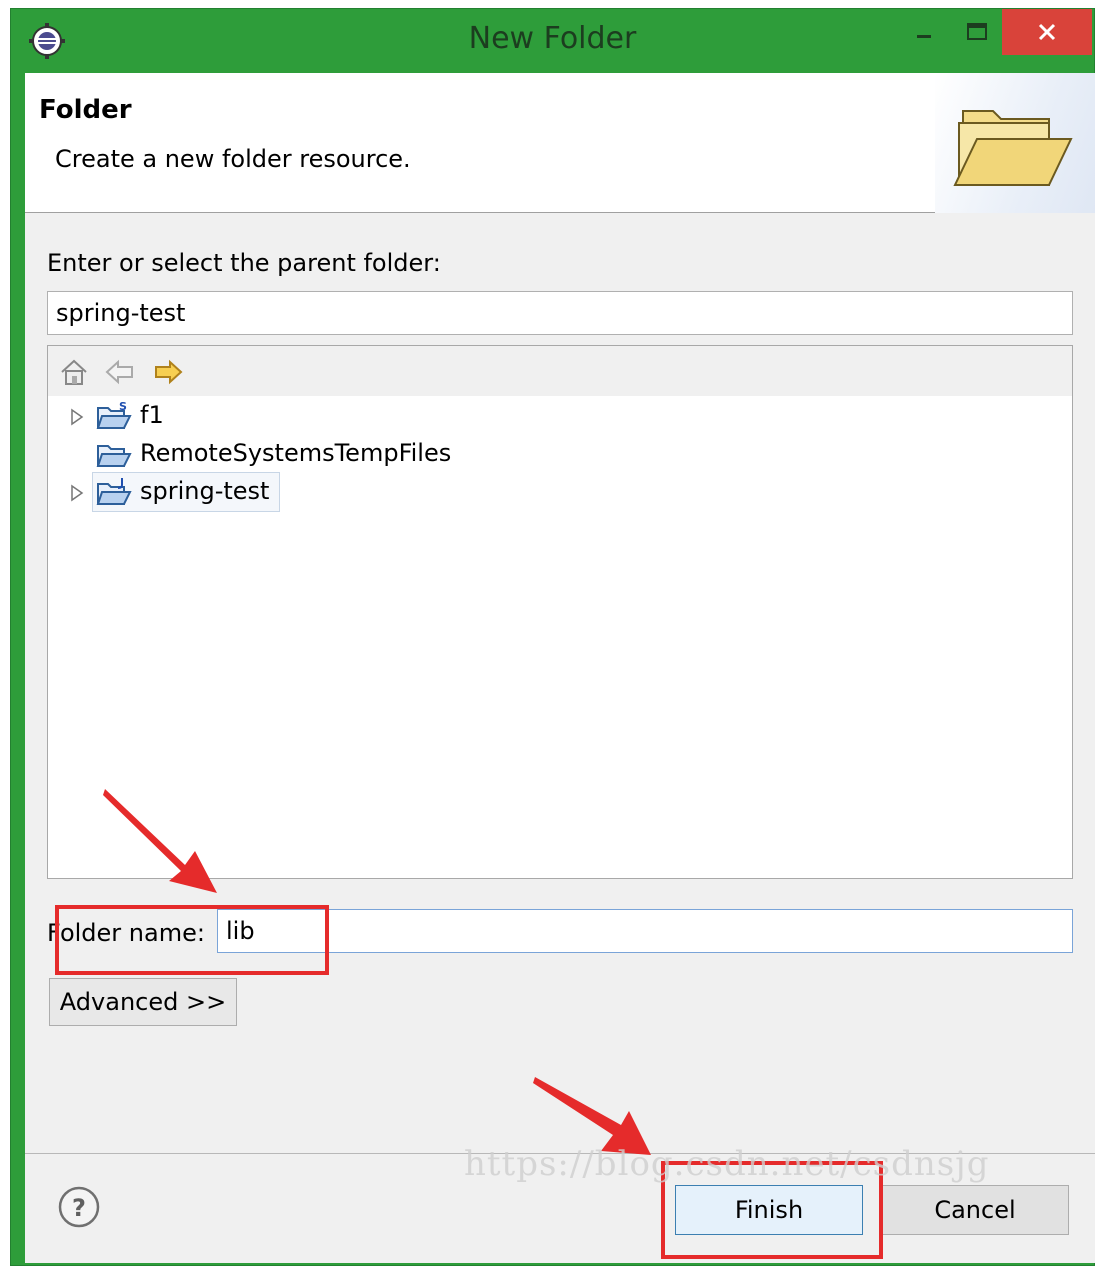 The height and width of the screenshot is (1272, 1105). I want to click on java-project-icon, so click(114, 491).